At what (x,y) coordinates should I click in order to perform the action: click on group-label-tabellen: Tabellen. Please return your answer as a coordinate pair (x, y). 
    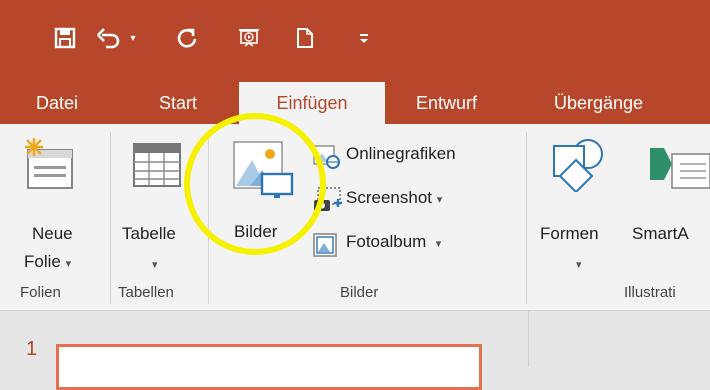
    Looking at the image, I should click on (146, 292).